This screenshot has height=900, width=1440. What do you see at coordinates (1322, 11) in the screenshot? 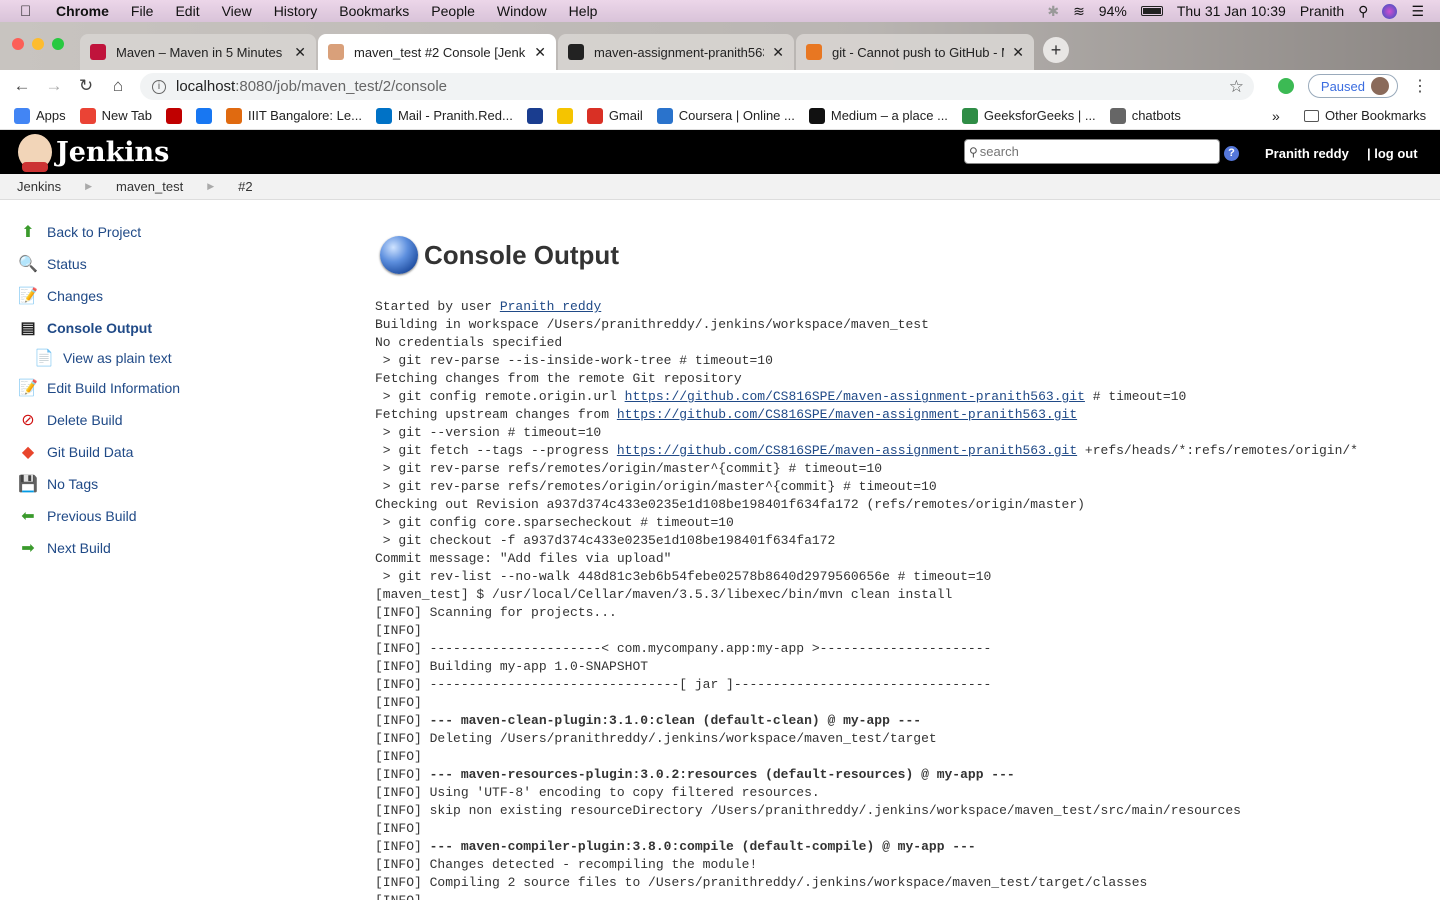
I see `menubar-user: Pranith` at bounding box center [1322, 11].